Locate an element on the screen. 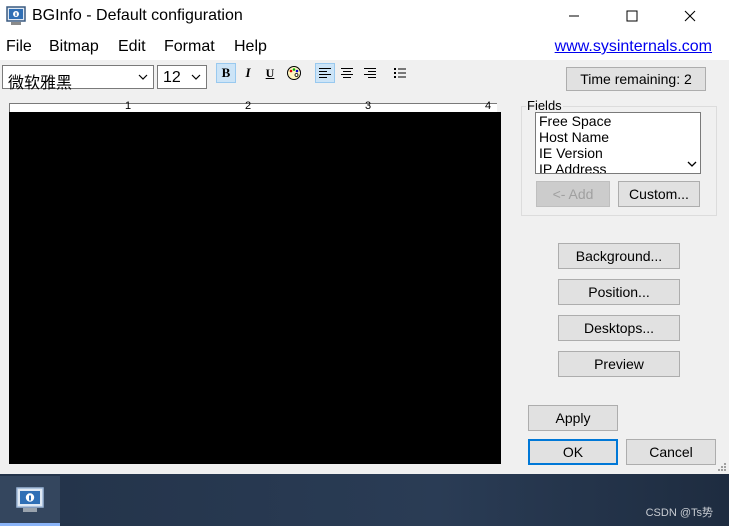  font-name-value: 微软雅黑 is located at coordinates (40, 83).